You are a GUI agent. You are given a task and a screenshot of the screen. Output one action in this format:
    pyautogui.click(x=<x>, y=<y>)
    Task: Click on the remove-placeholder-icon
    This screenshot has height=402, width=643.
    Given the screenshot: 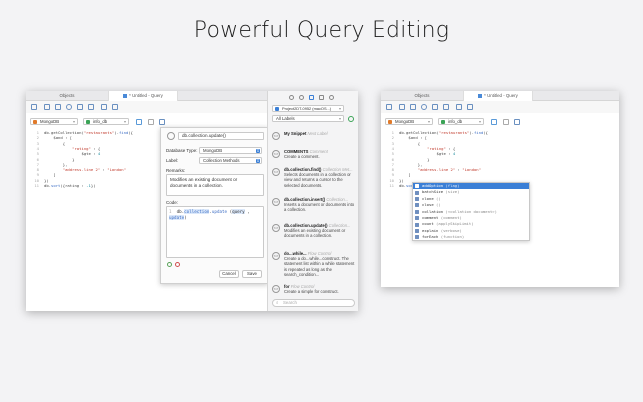 What is the action you would take?
    pyautogui.click(x=177, y=264)
    